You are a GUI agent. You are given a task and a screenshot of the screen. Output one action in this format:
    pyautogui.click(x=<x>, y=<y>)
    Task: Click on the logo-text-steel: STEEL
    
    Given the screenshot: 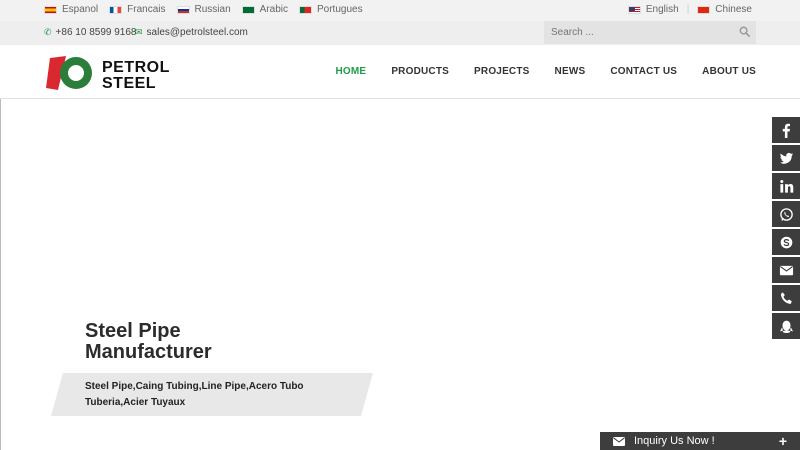 What is the action you would take?
    pyautogui.click(x=129, y=83)
    